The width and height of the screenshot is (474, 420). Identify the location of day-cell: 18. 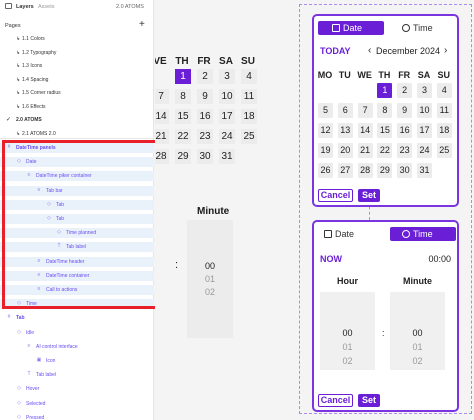
(444, 130).